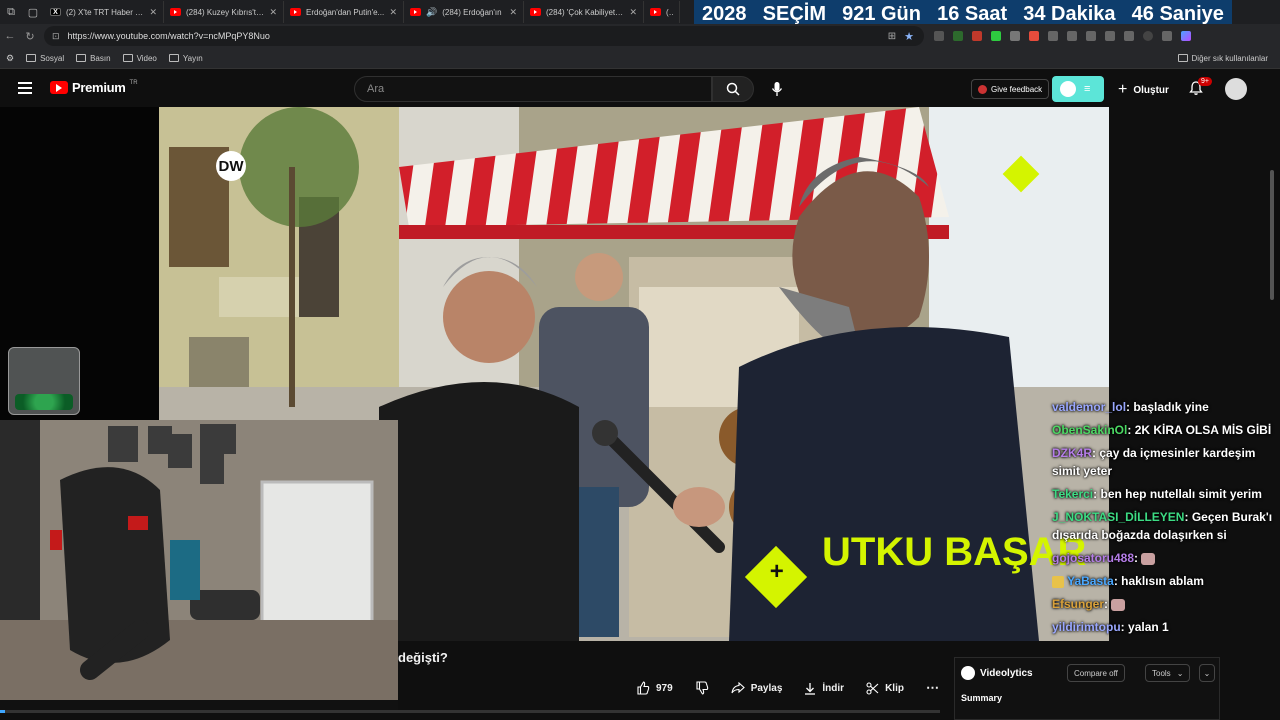  What do you see at coordinates (1177, 14) in the screenshot?
I see `countdown-seconds: 46 Saniye` at bounding box center [1177, 14].